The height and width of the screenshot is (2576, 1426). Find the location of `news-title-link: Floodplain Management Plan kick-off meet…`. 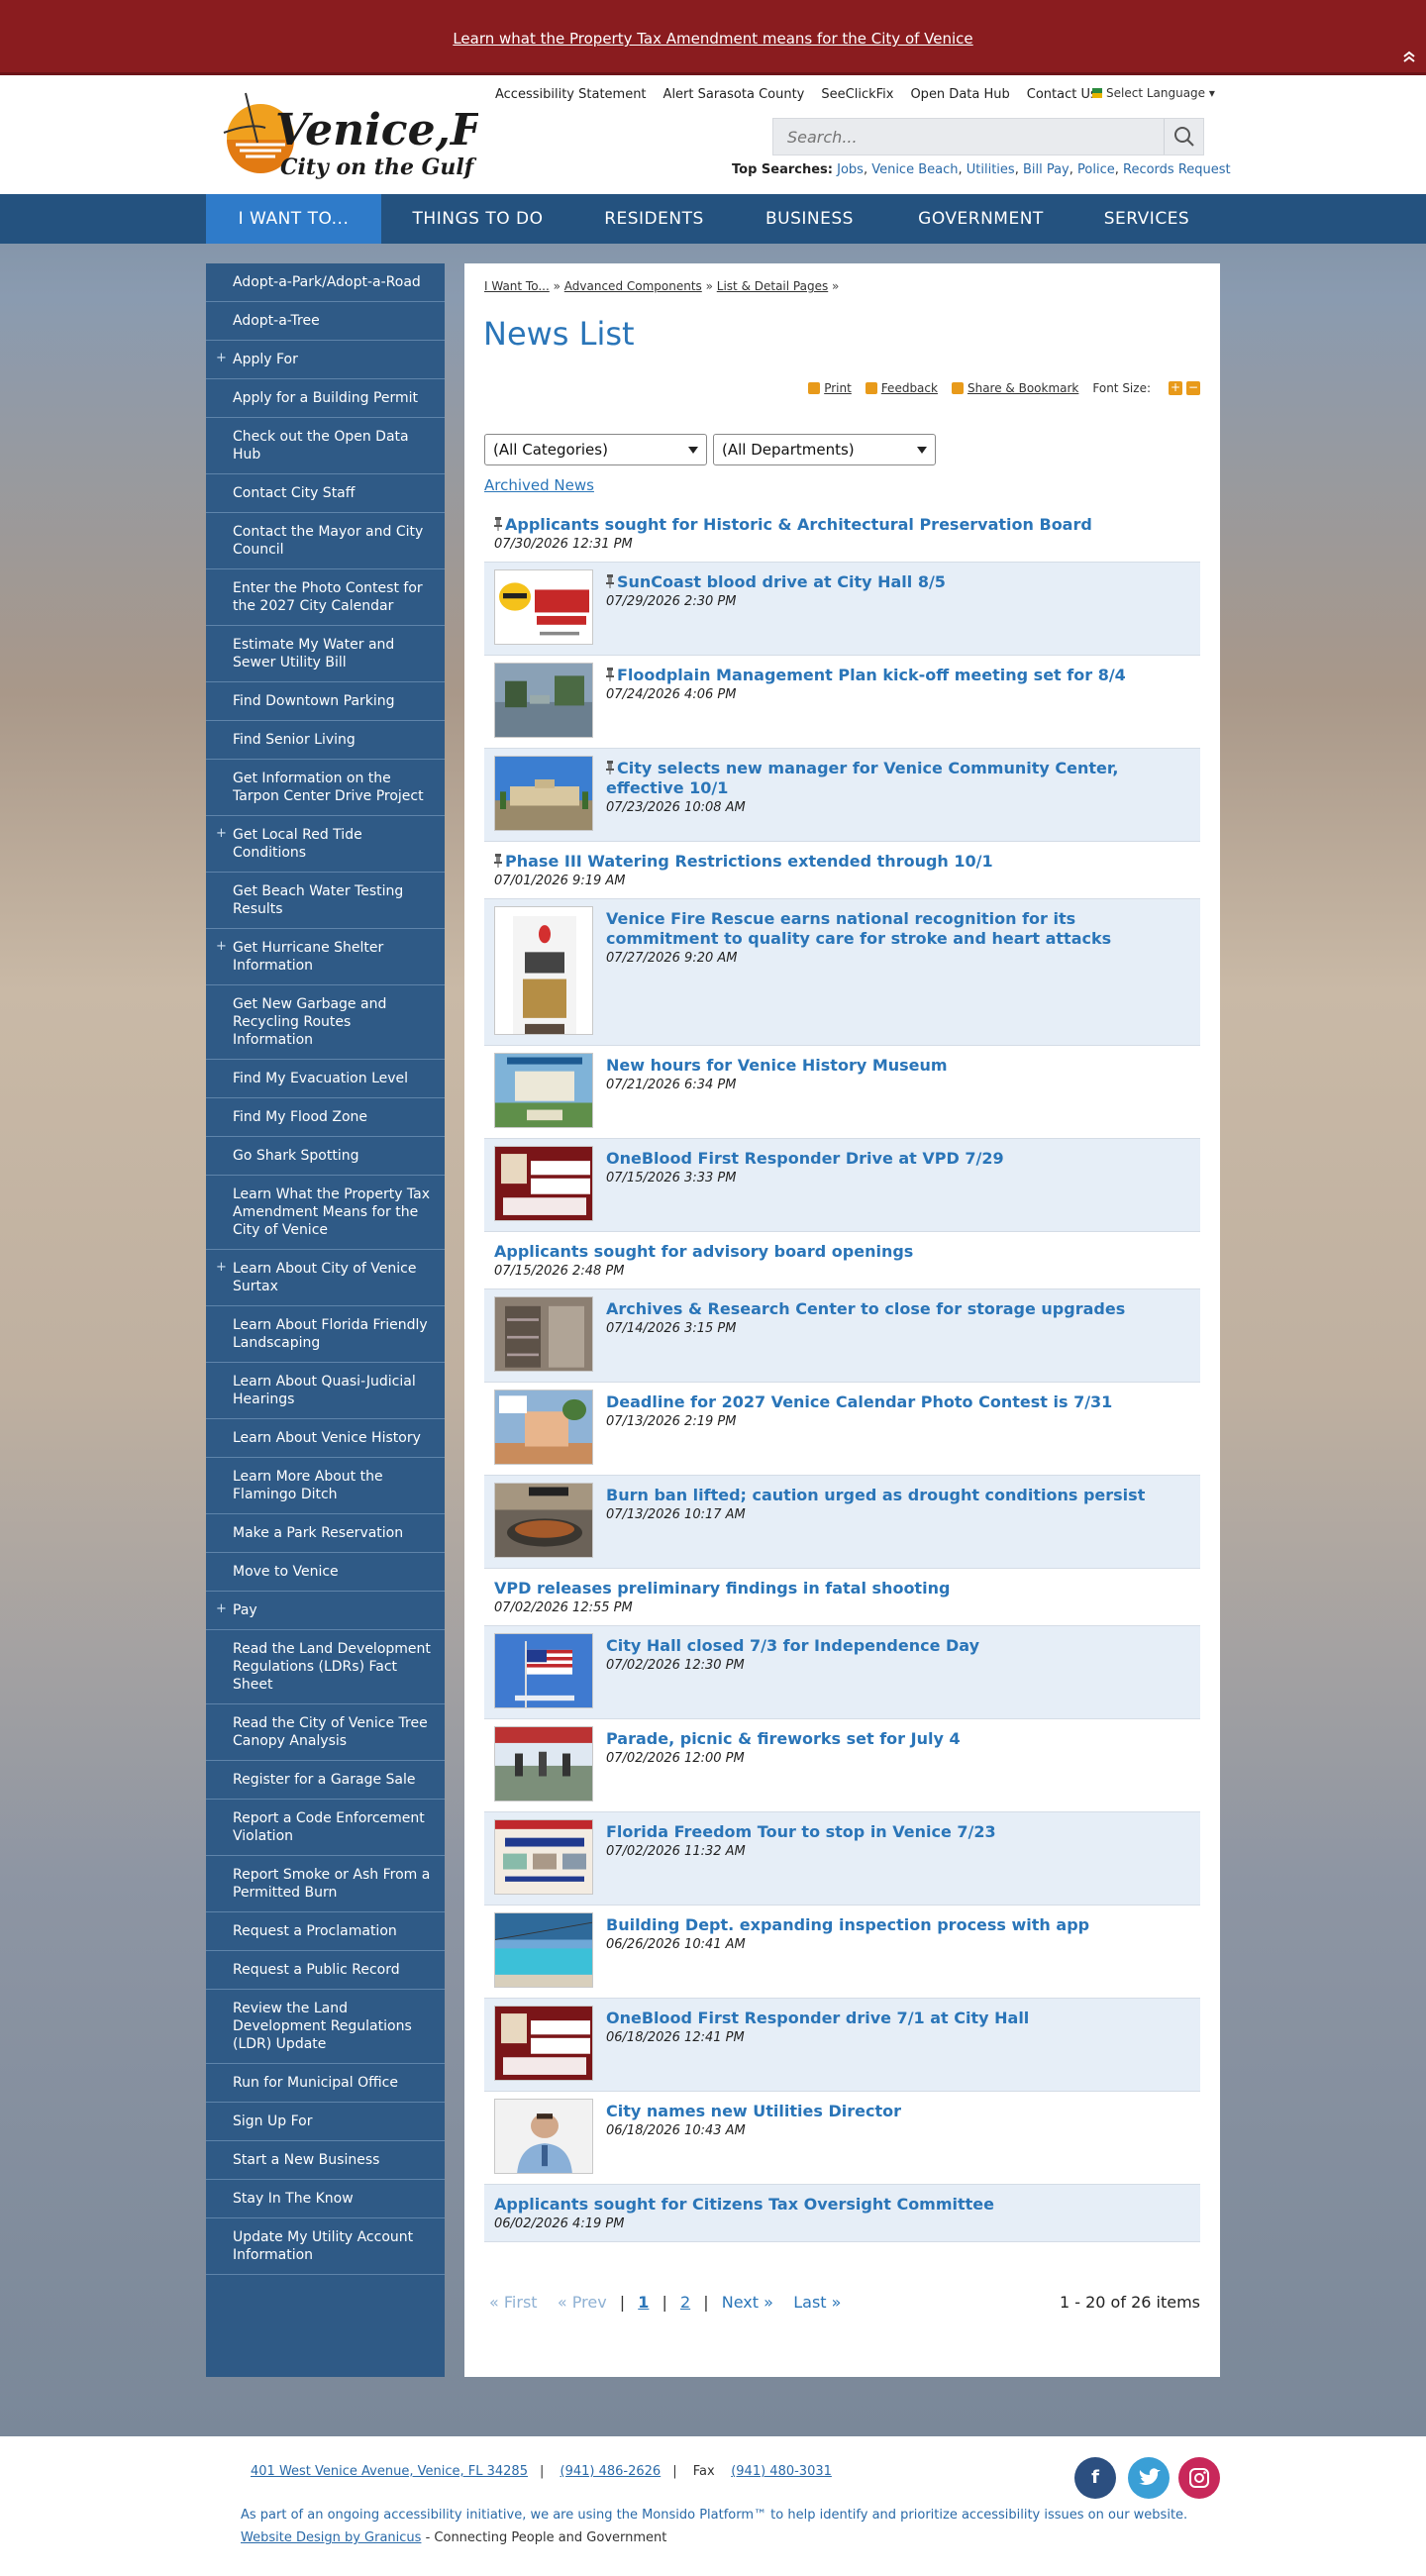

news-title-link: Floodplain Management Plan kick-off meet… is located at coordinates (898, 675).